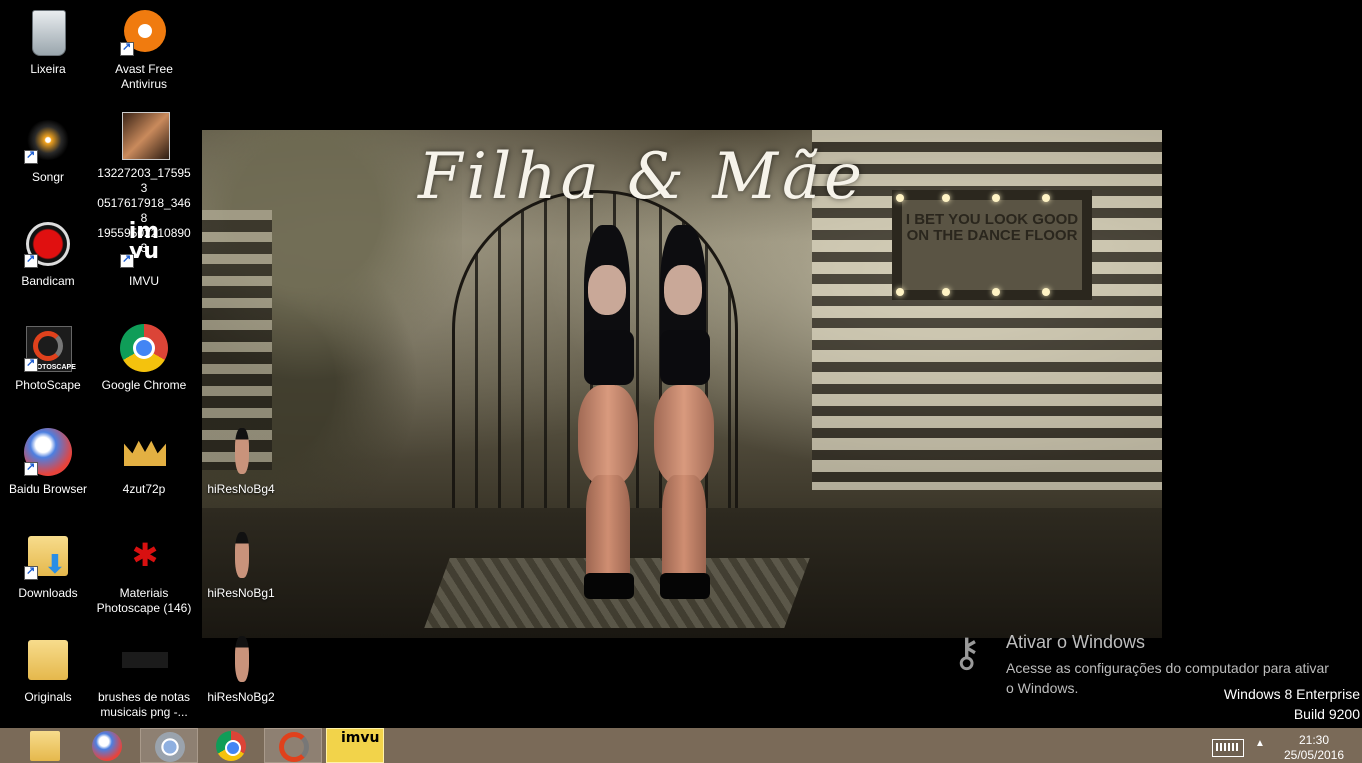  Describe the element at coordinates (145, 555) in the screenshot. I see `leaf-image-icon: ✱` at that location.